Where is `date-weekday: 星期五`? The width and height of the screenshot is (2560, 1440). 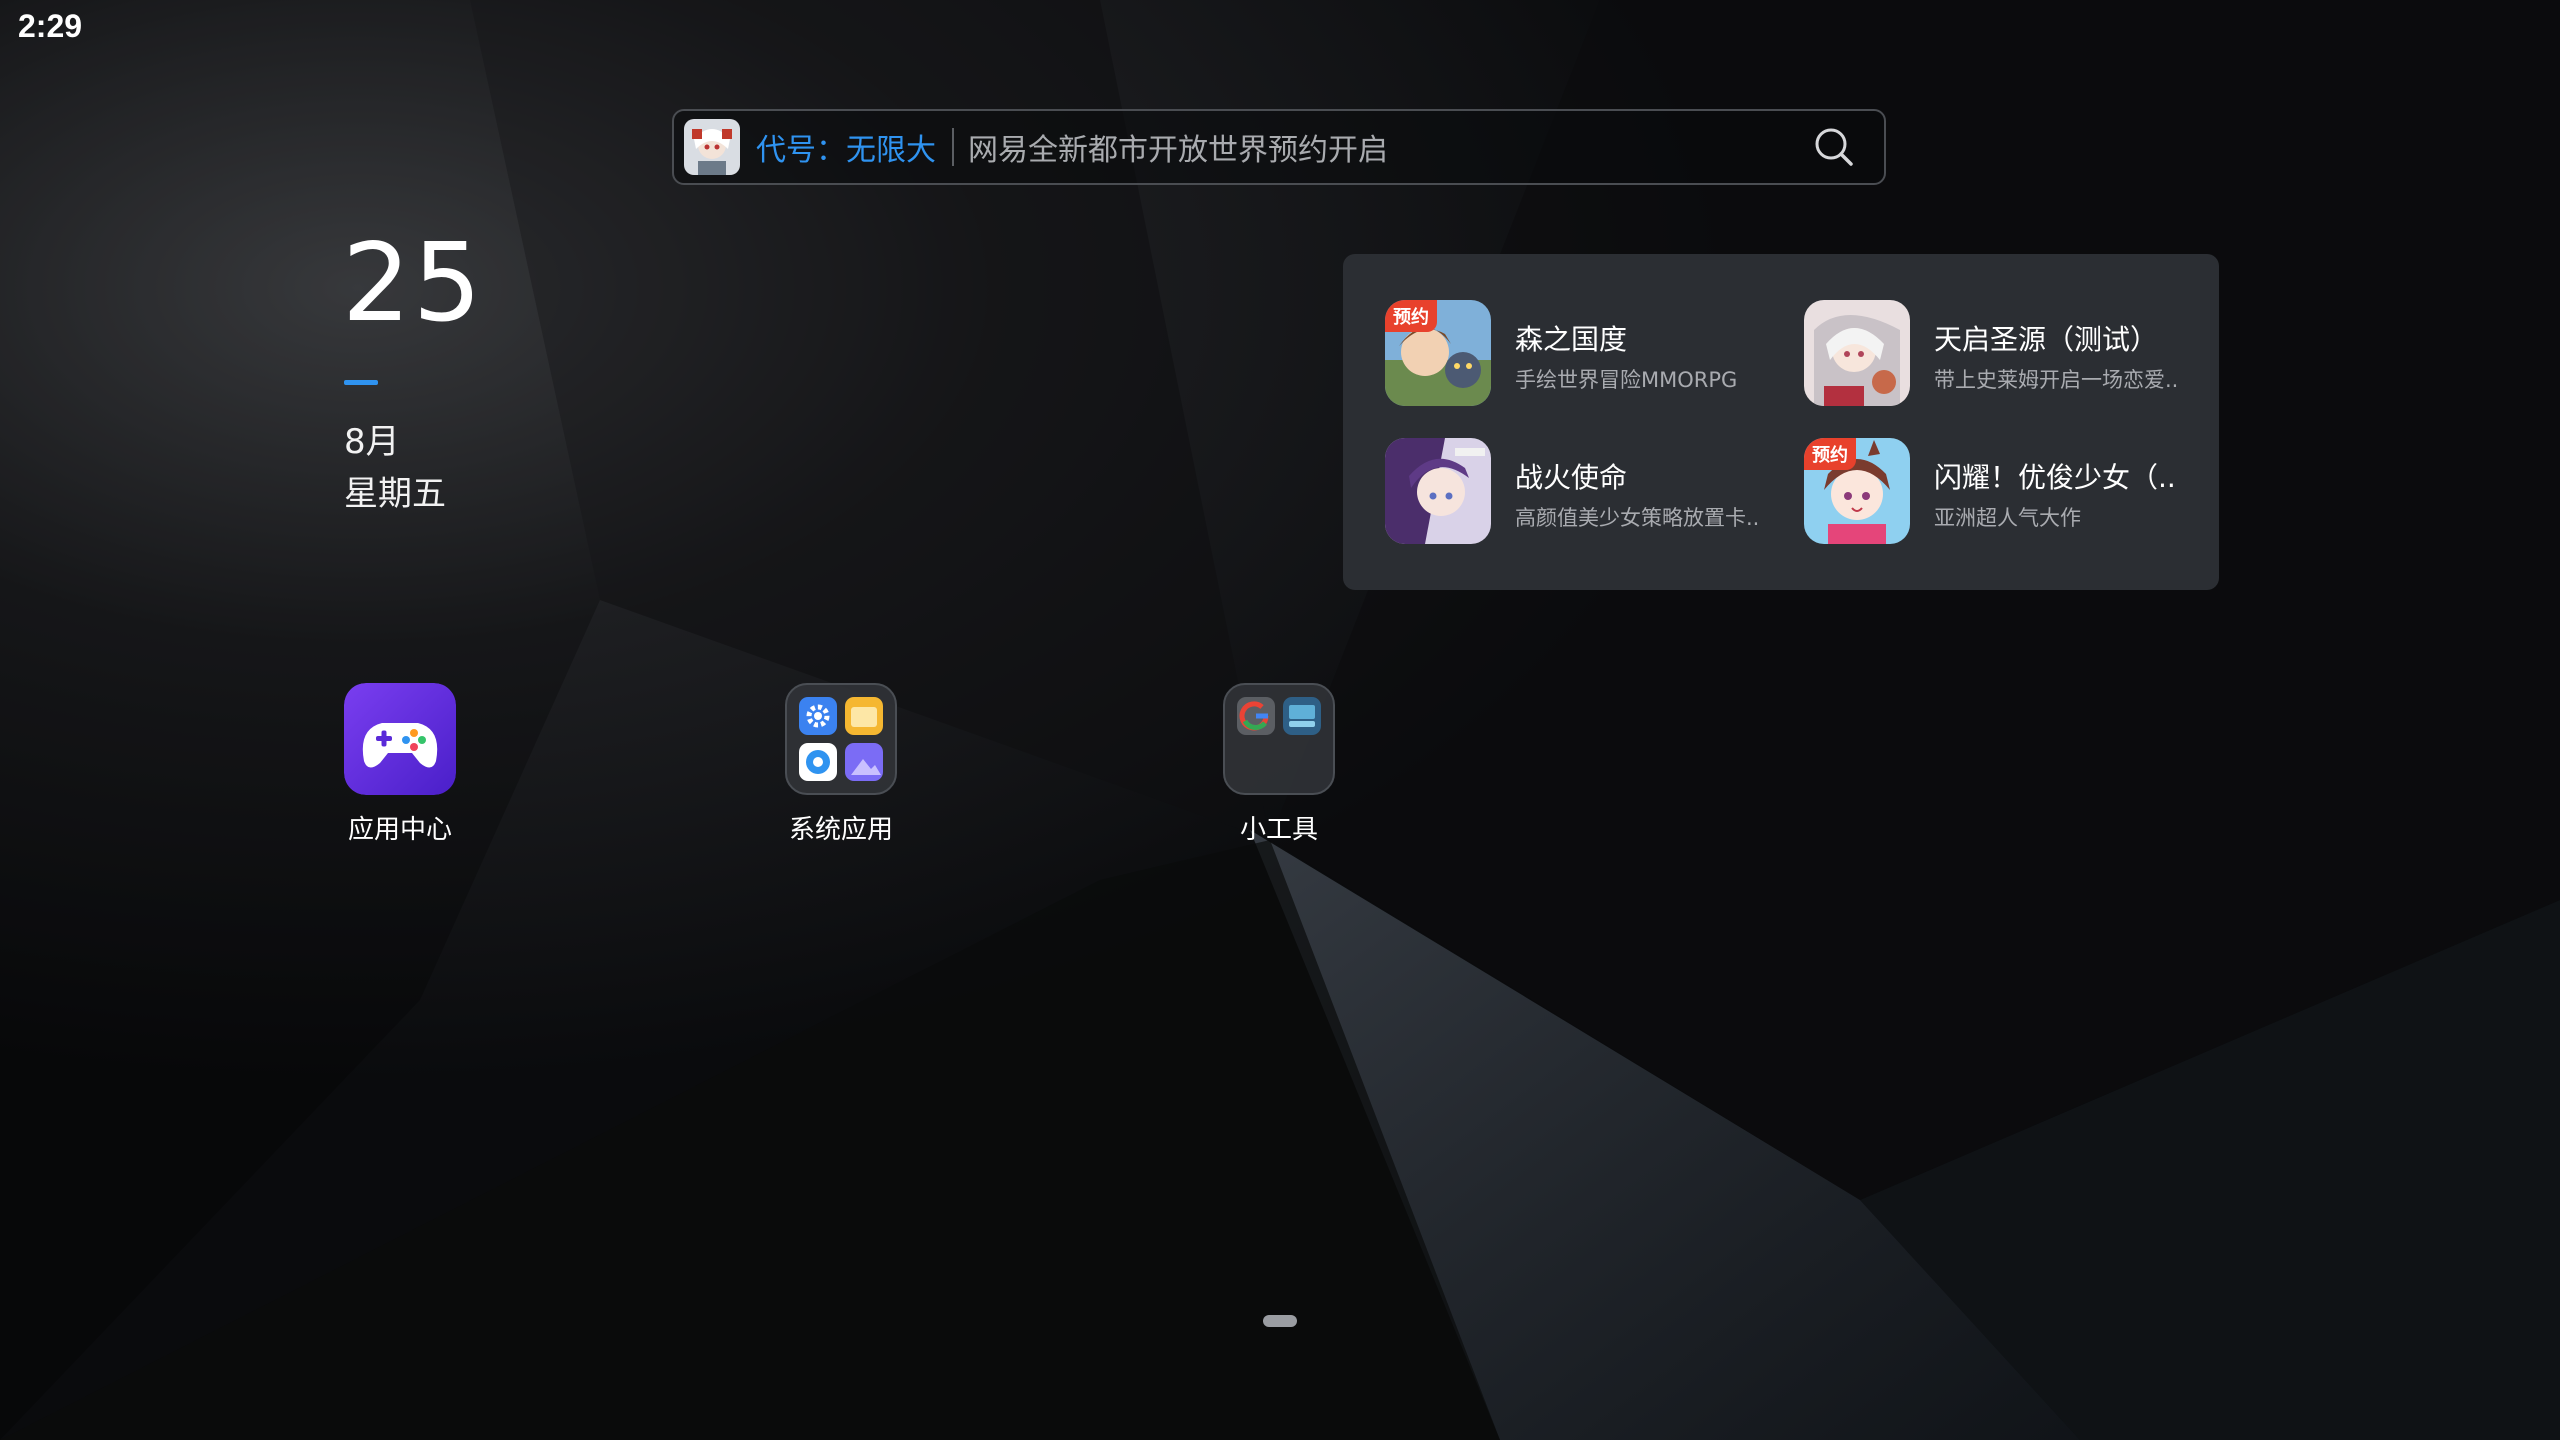 date-weekday: 星期五 is located at coordinates (395, 494).